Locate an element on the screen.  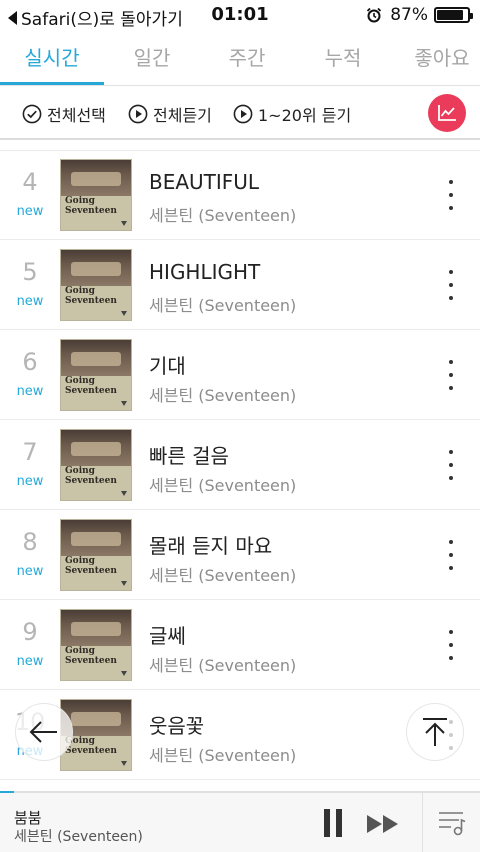
chart-graph-button is located at coordinates (447, 113).